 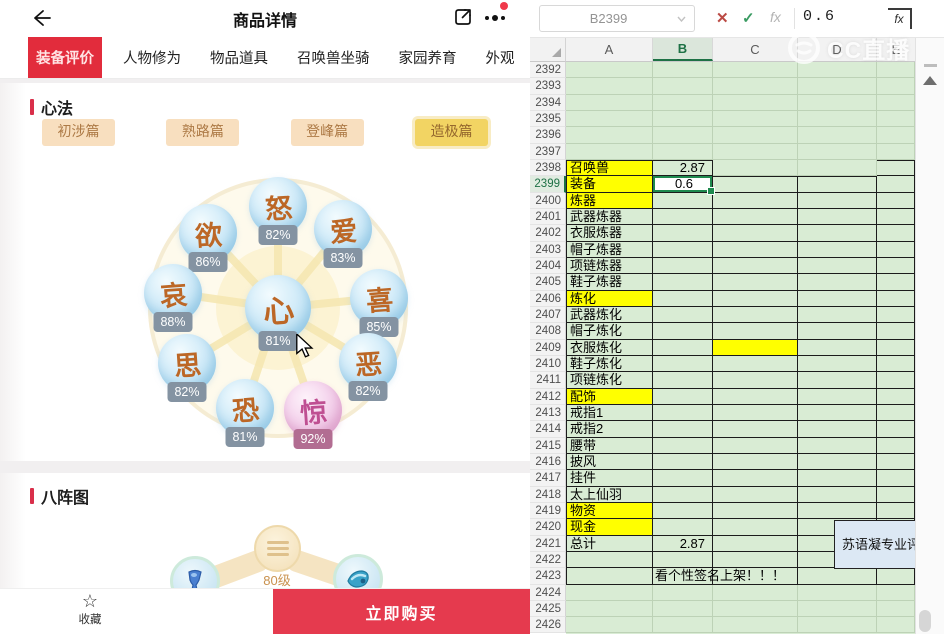 What do you see at coordinates (152, 57) in the screenshot?
I see `tab-character: 人物修为` at bounding box center [152, 57].